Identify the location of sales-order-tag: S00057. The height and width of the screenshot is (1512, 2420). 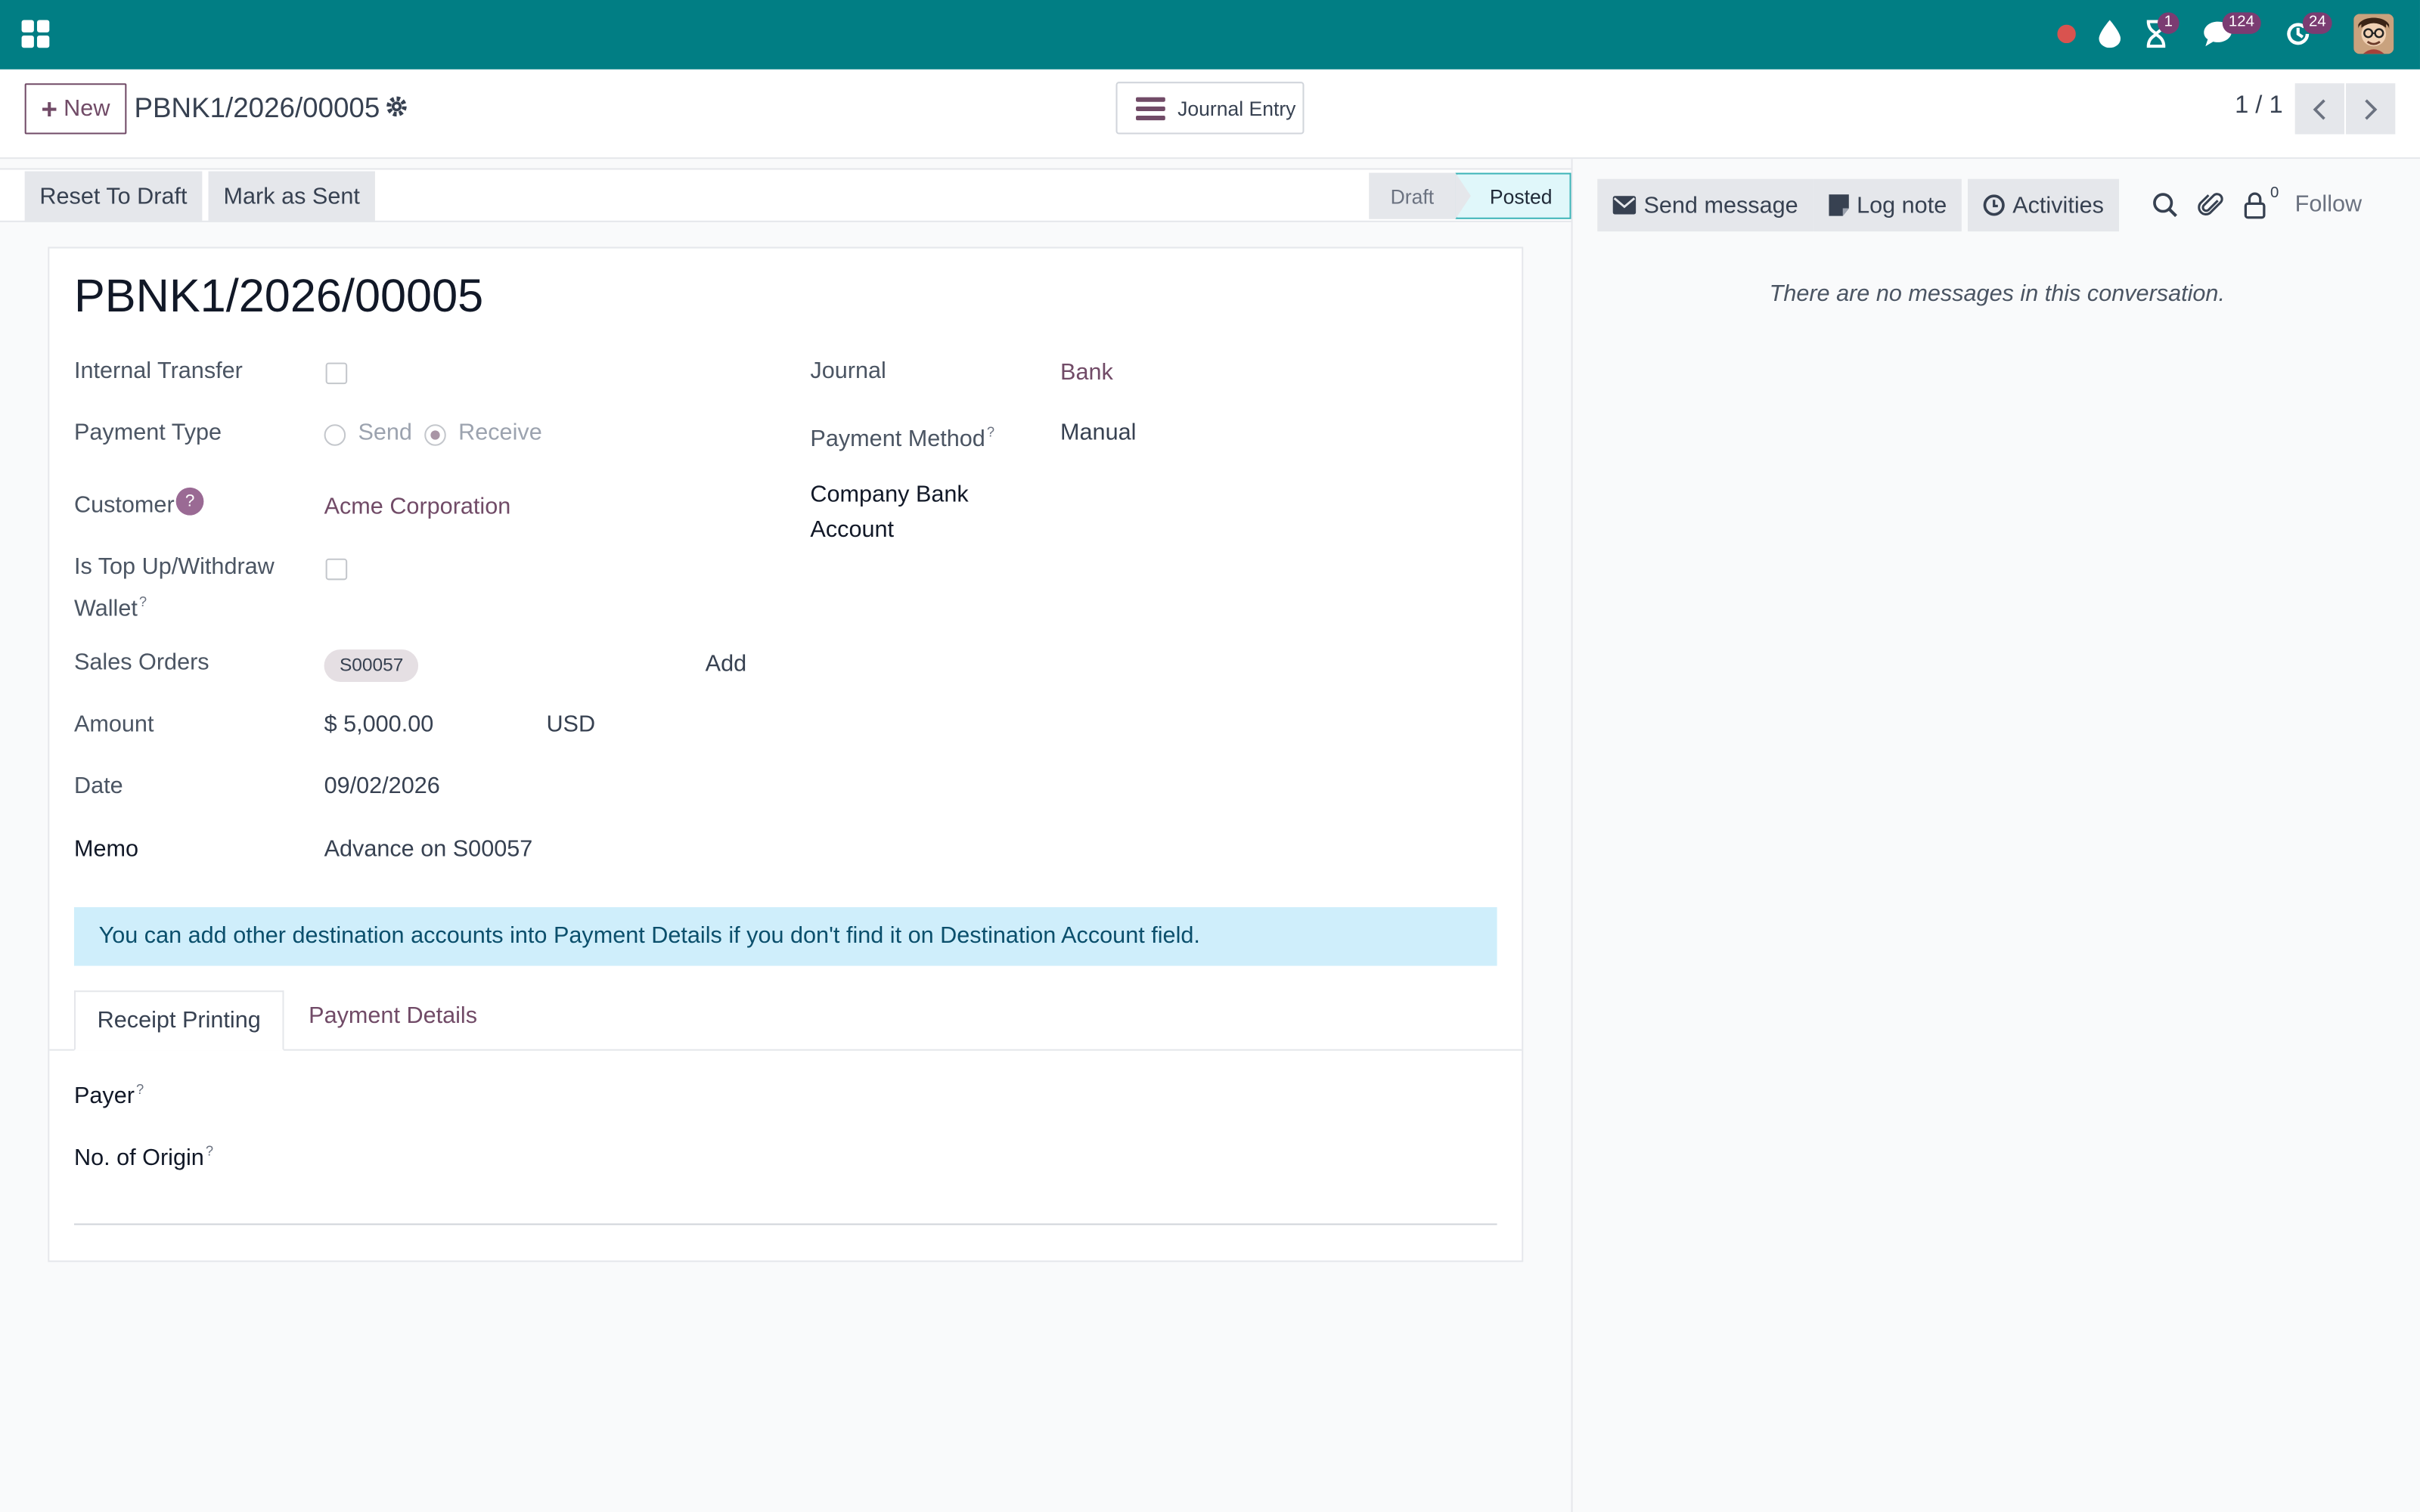
(371, 666).